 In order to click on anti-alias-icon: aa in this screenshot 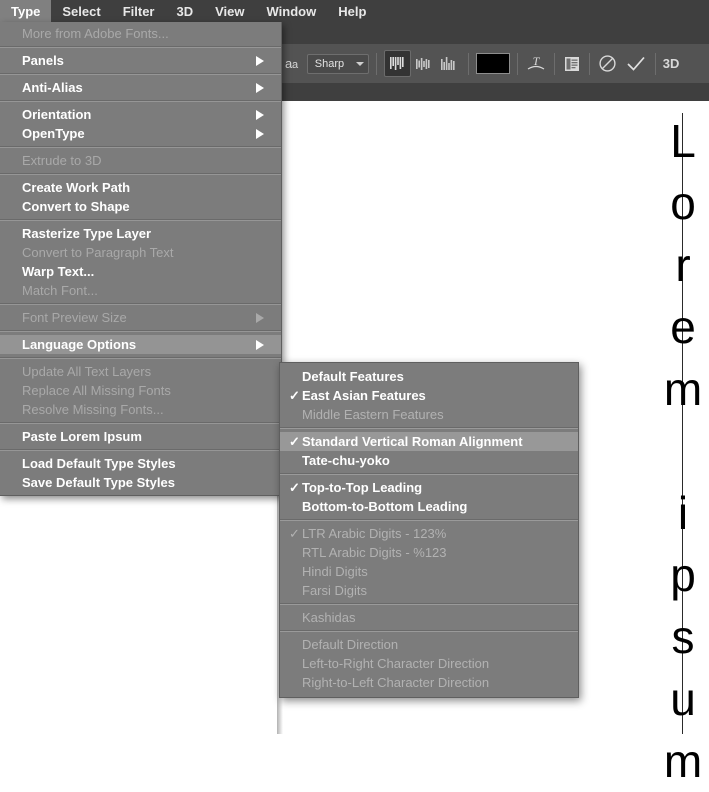, I will do `click(291, 63)`.